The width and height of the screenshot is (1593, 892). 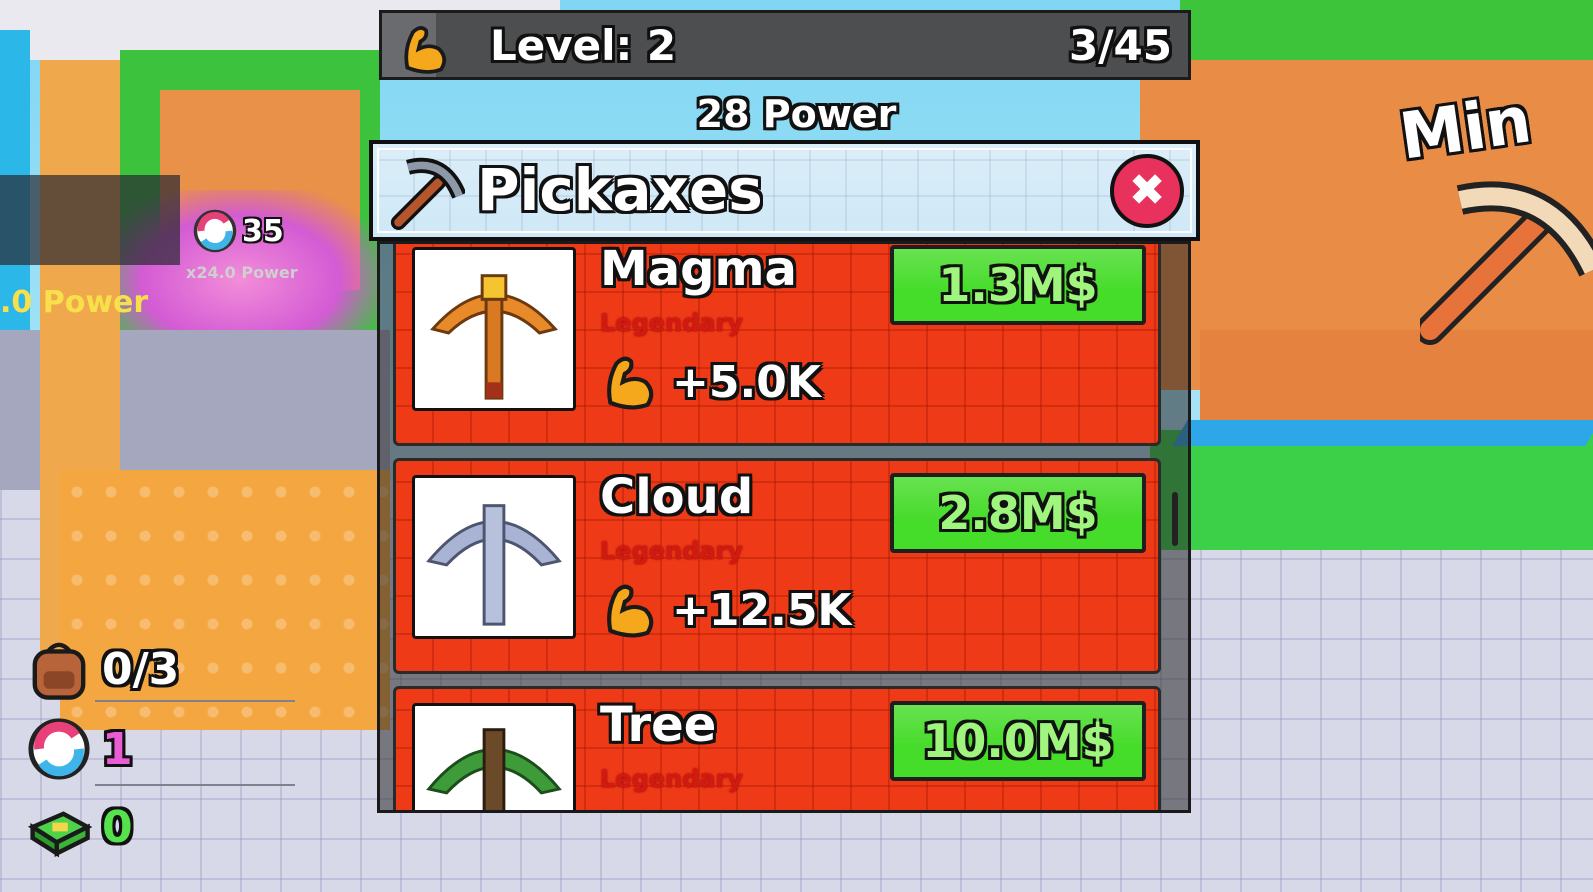 I want to click on buy-button: 10.0M$, so click(x=1018, y=741).